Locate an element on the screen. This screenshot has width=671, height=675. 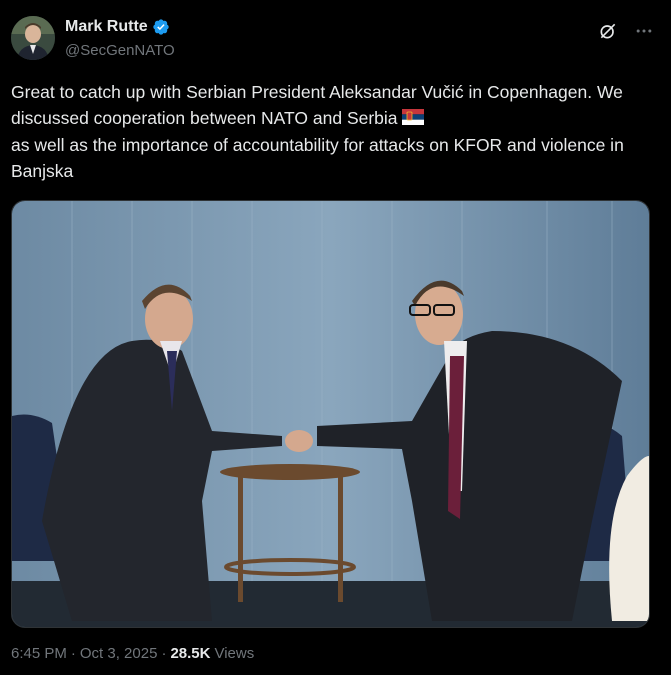
views-count: 28.5K is located at coordinates (190, 653).